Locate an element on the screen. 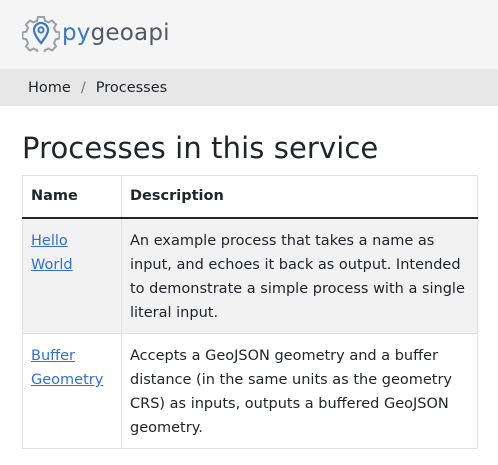 The image size is (498, 465). gear-map-pin-icon is located at coordinates (41, 34).